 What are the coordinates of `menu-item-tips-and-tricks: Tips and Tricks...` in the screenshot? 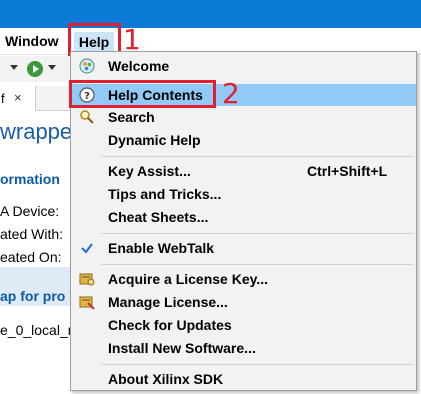 It's located at (243, 194).